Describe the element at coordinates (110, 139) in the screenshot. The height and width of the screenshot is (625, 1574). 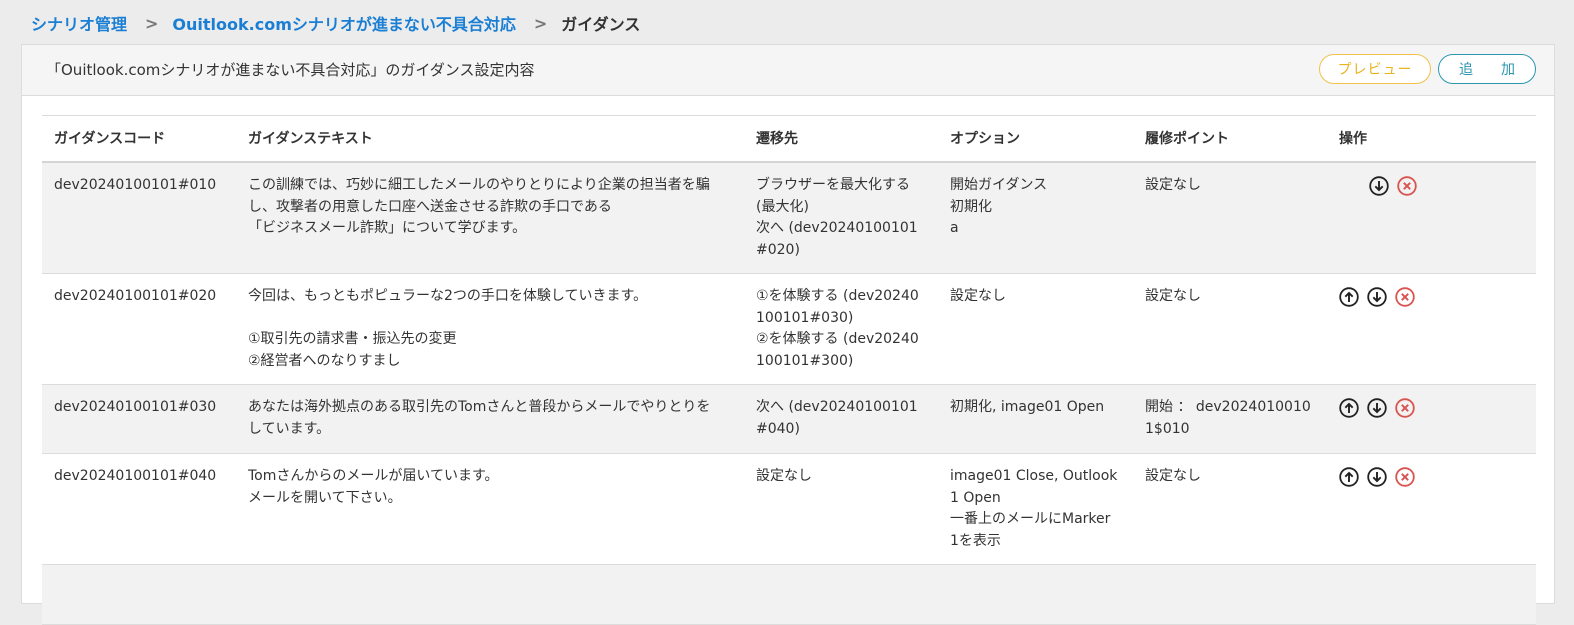
I see `header-code: ガイダンスコード` at that location.